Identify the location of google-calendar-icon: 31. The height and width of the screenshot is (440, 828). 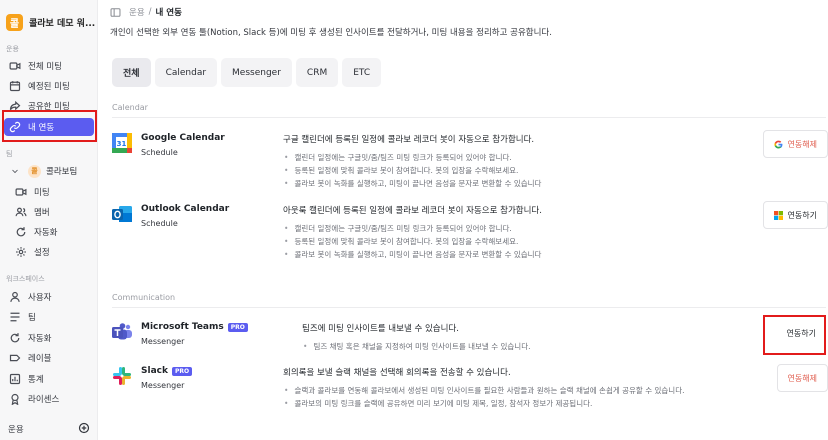
(122, 143).